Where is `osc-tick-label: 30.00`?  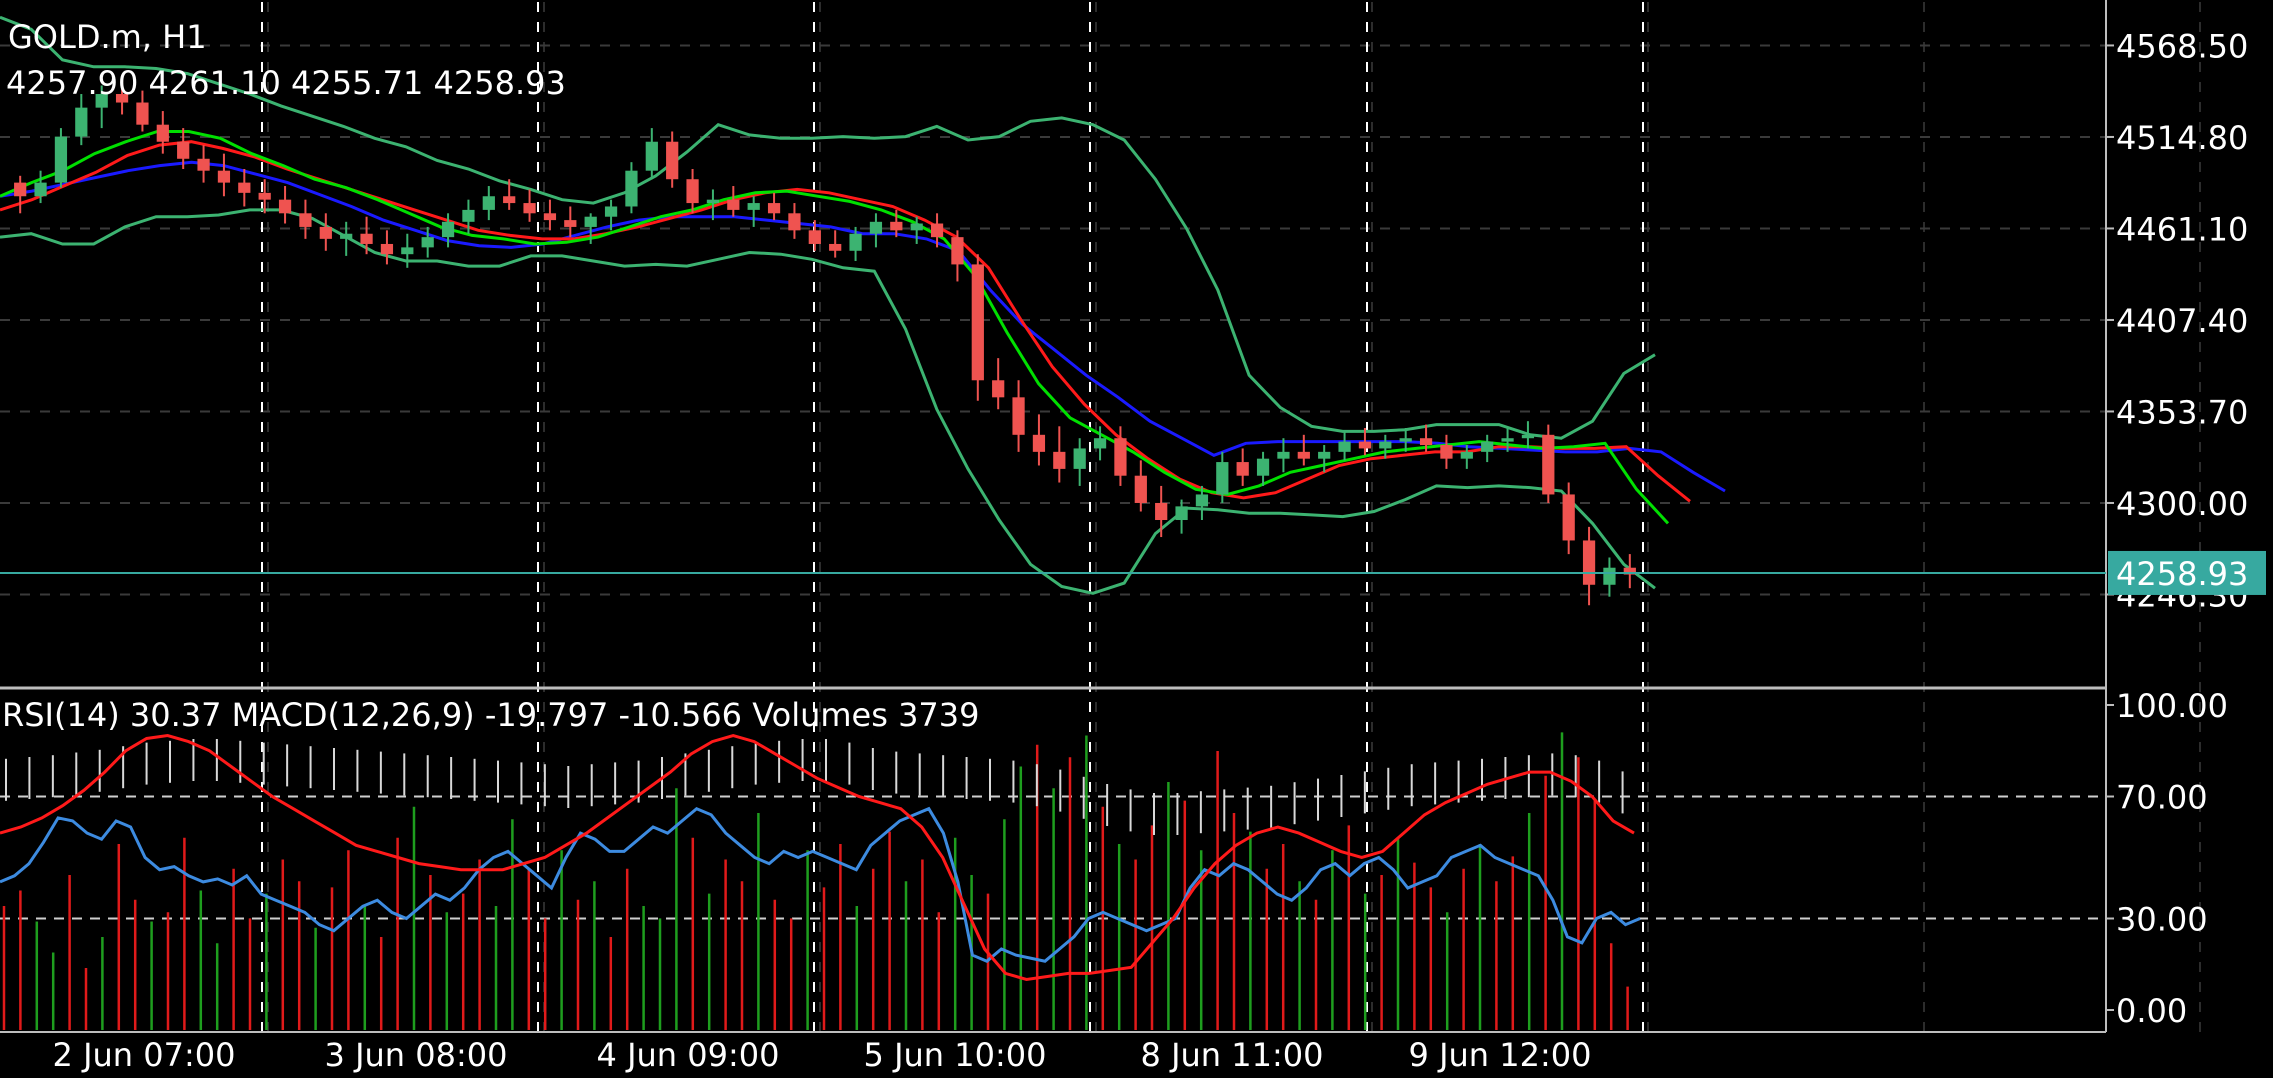
osc-tick-label: 30.00 is located at coordinates (2162, 920).